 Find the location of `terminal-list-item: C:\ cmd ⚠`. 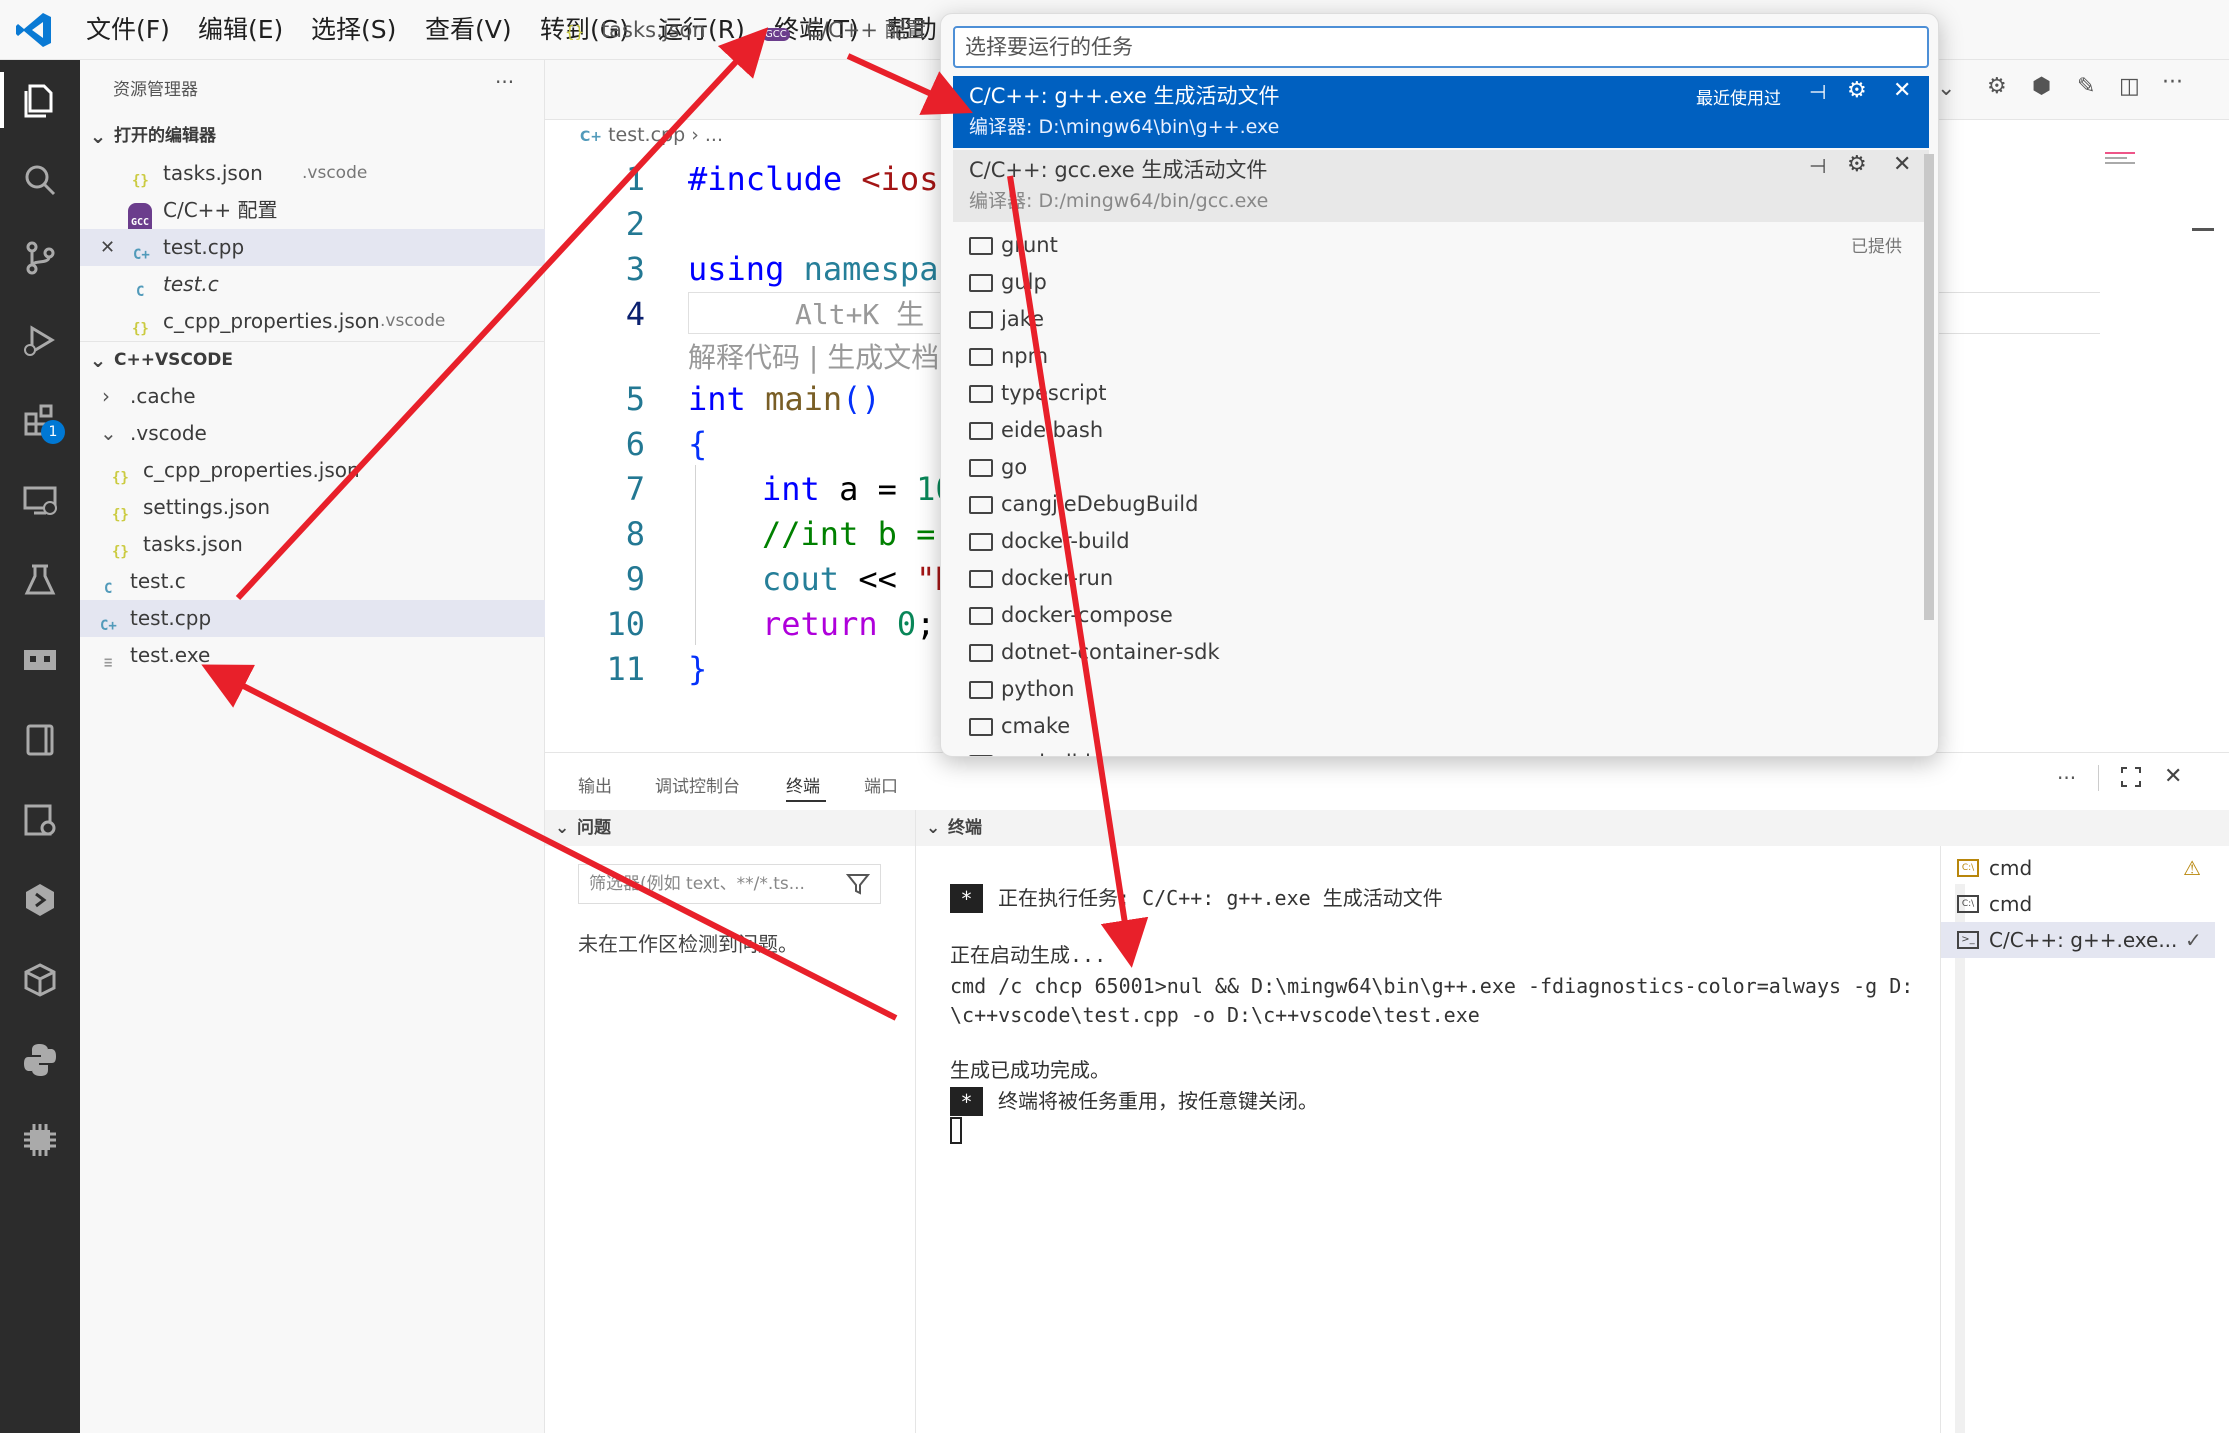

terminal-list-item: C:\ cmd ⚠ is located at coordinates (2078, 868).